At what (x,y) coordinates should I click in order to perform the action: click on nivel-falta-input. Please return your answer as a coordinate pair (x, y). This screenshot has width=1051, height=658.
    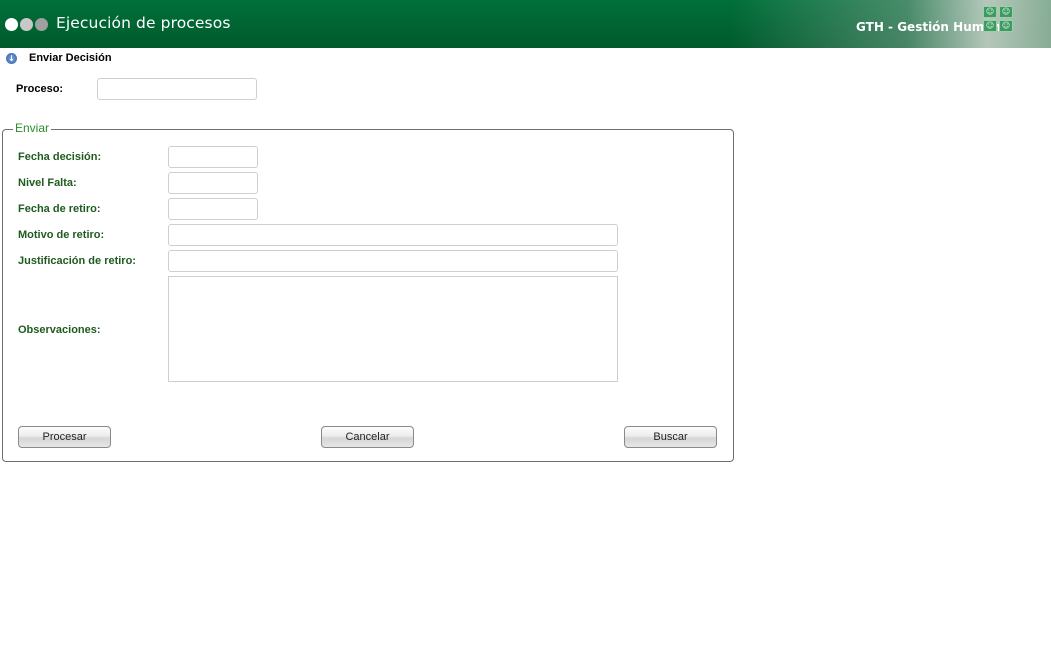
    Looking at the image, I should click on (213, 183).